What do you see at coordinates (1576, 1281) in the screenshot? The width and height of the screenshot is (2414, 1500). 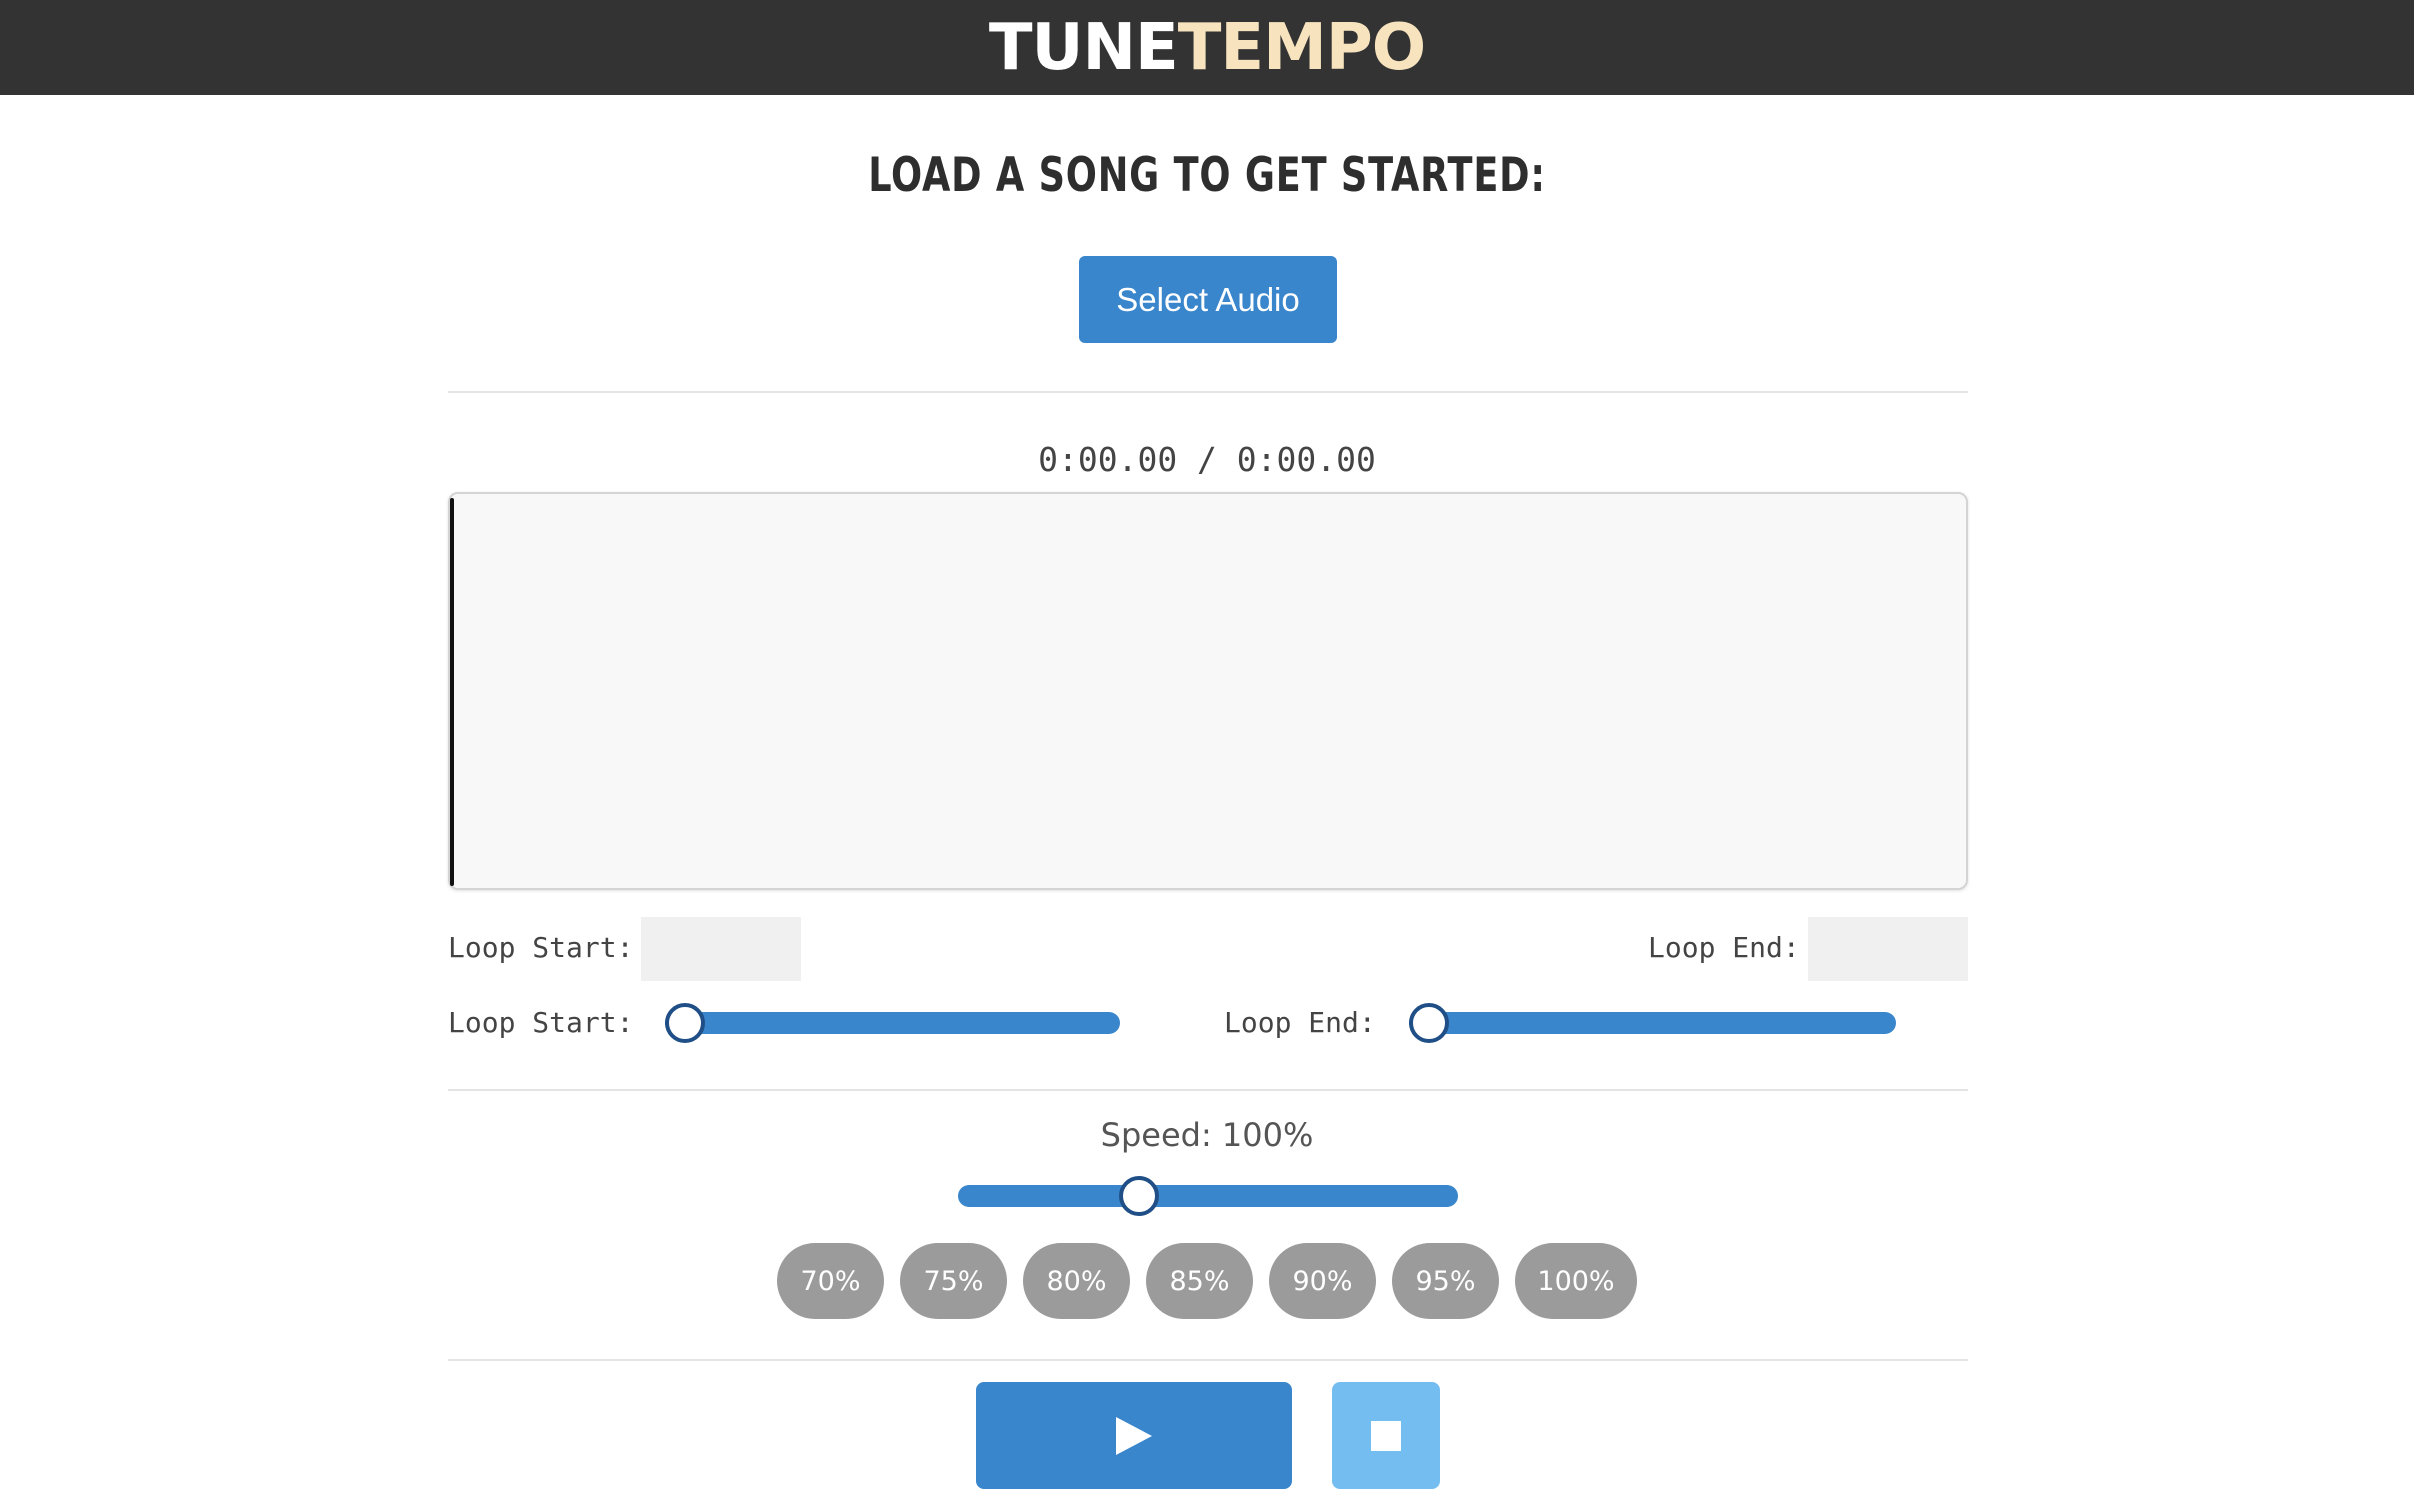 I see `speed-preset-100: 100%` at bounding box center [1576, 1281].